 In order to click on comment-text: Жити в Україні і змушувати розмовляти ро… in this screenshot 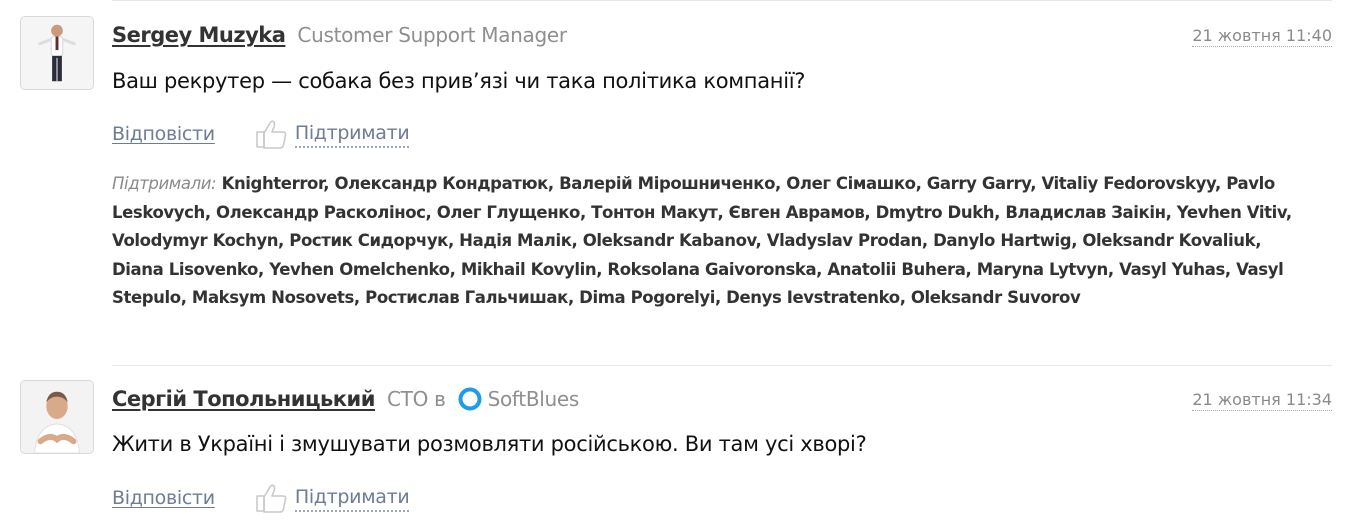, I will do `click(489, 444)`.